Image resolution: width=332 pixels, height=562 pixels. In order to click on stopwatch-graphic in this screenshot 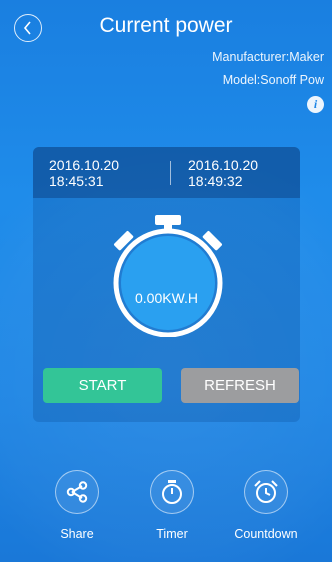, I will do `click(168, 276)`.